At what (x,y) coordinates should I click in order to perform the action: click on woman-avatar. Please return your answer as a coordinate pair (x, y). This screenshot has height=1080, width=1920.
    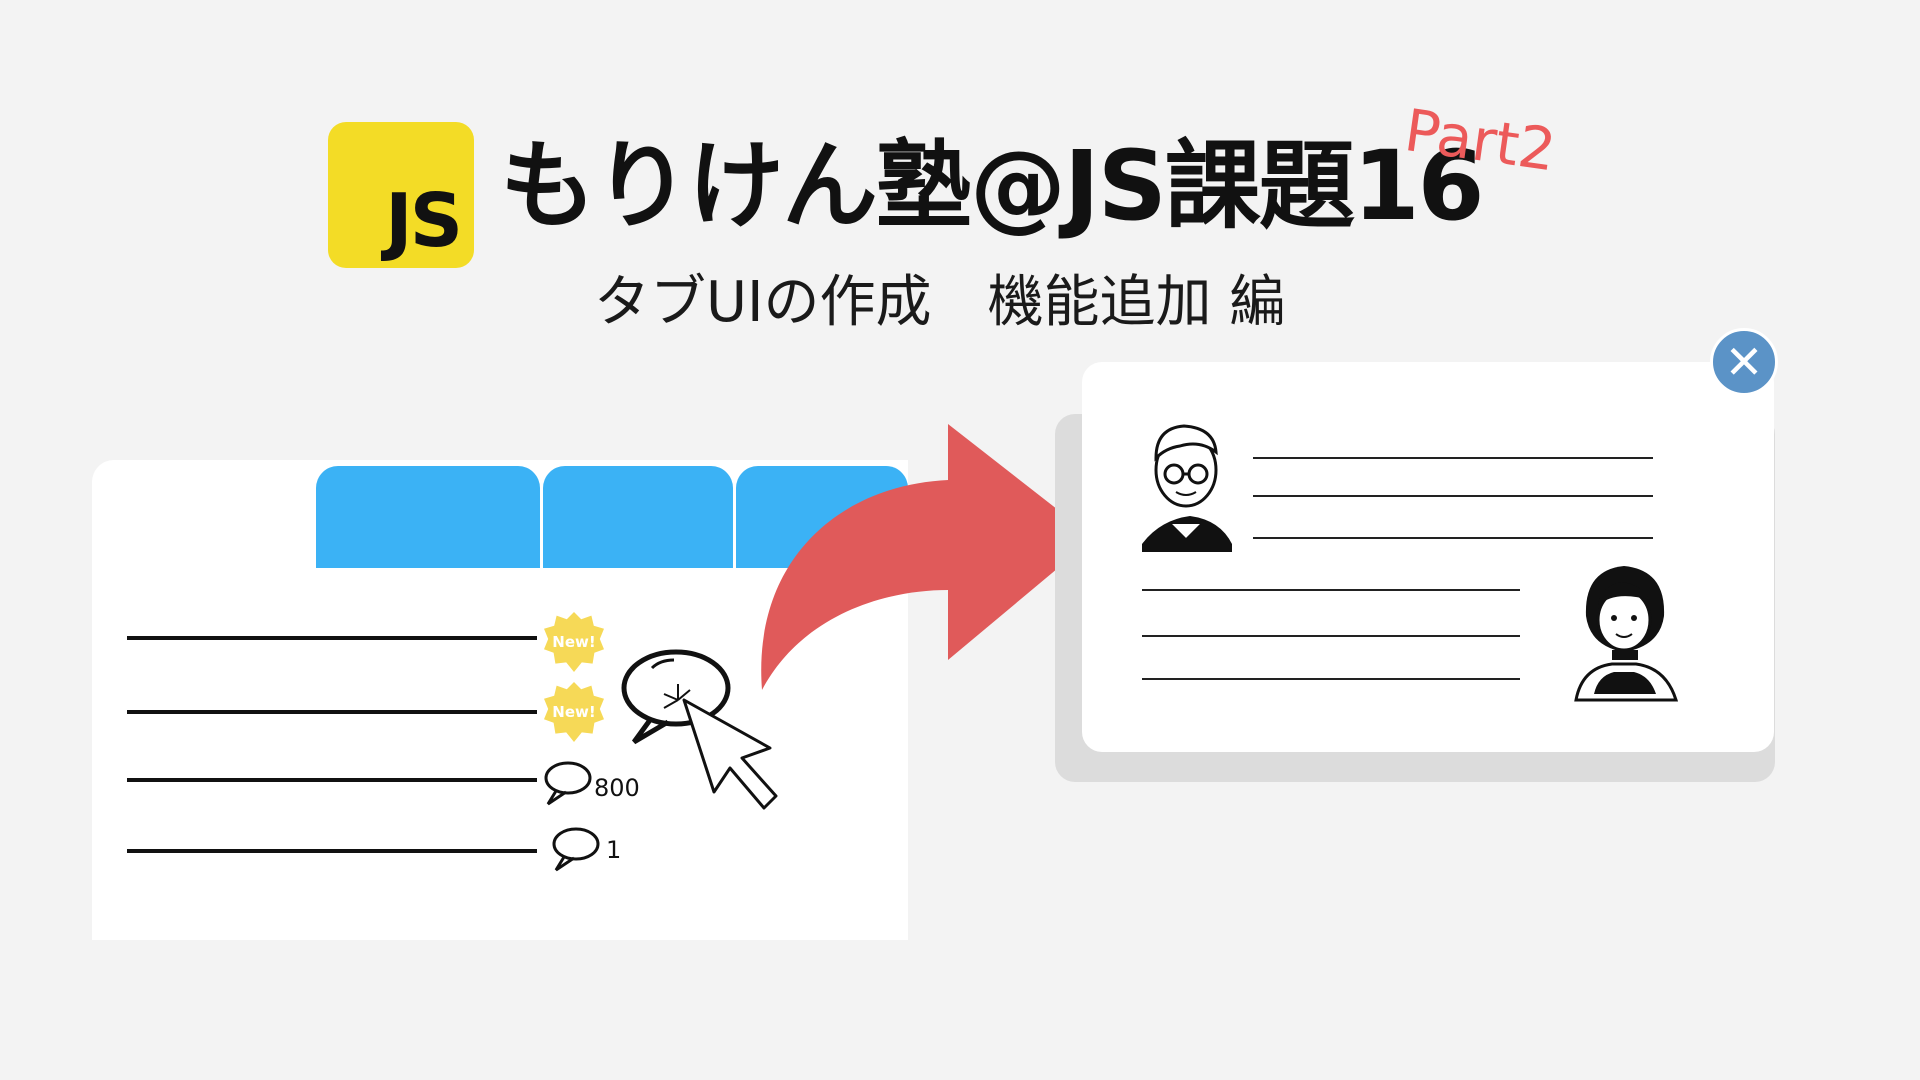
    Looking at the image, I should click on (1626, 634).